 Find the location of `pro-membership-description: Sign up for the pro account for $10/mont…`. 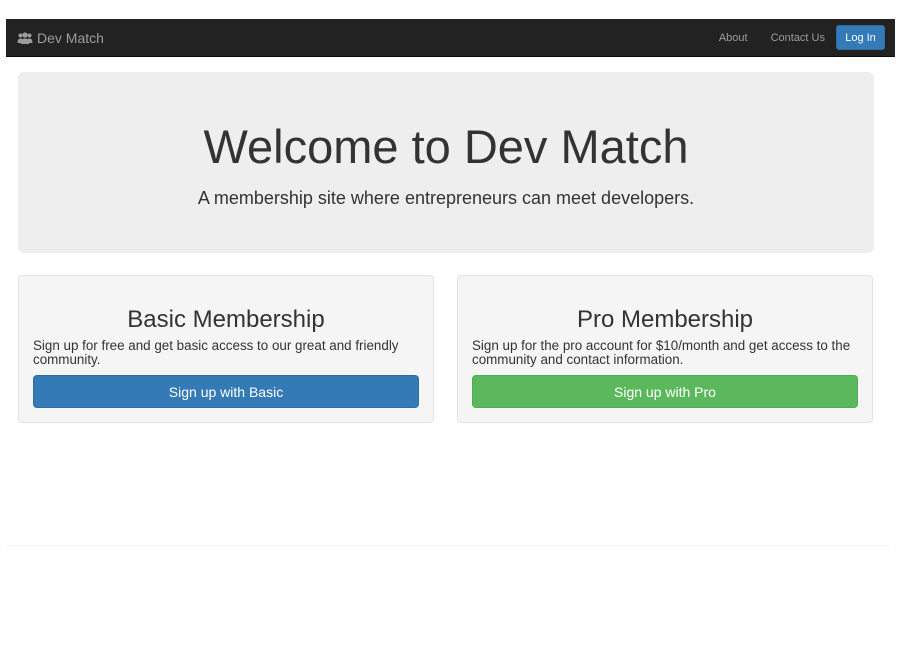

pro-membership-description: Sign up for the pro account for $10/mont… is located at coordinates (661, 352).